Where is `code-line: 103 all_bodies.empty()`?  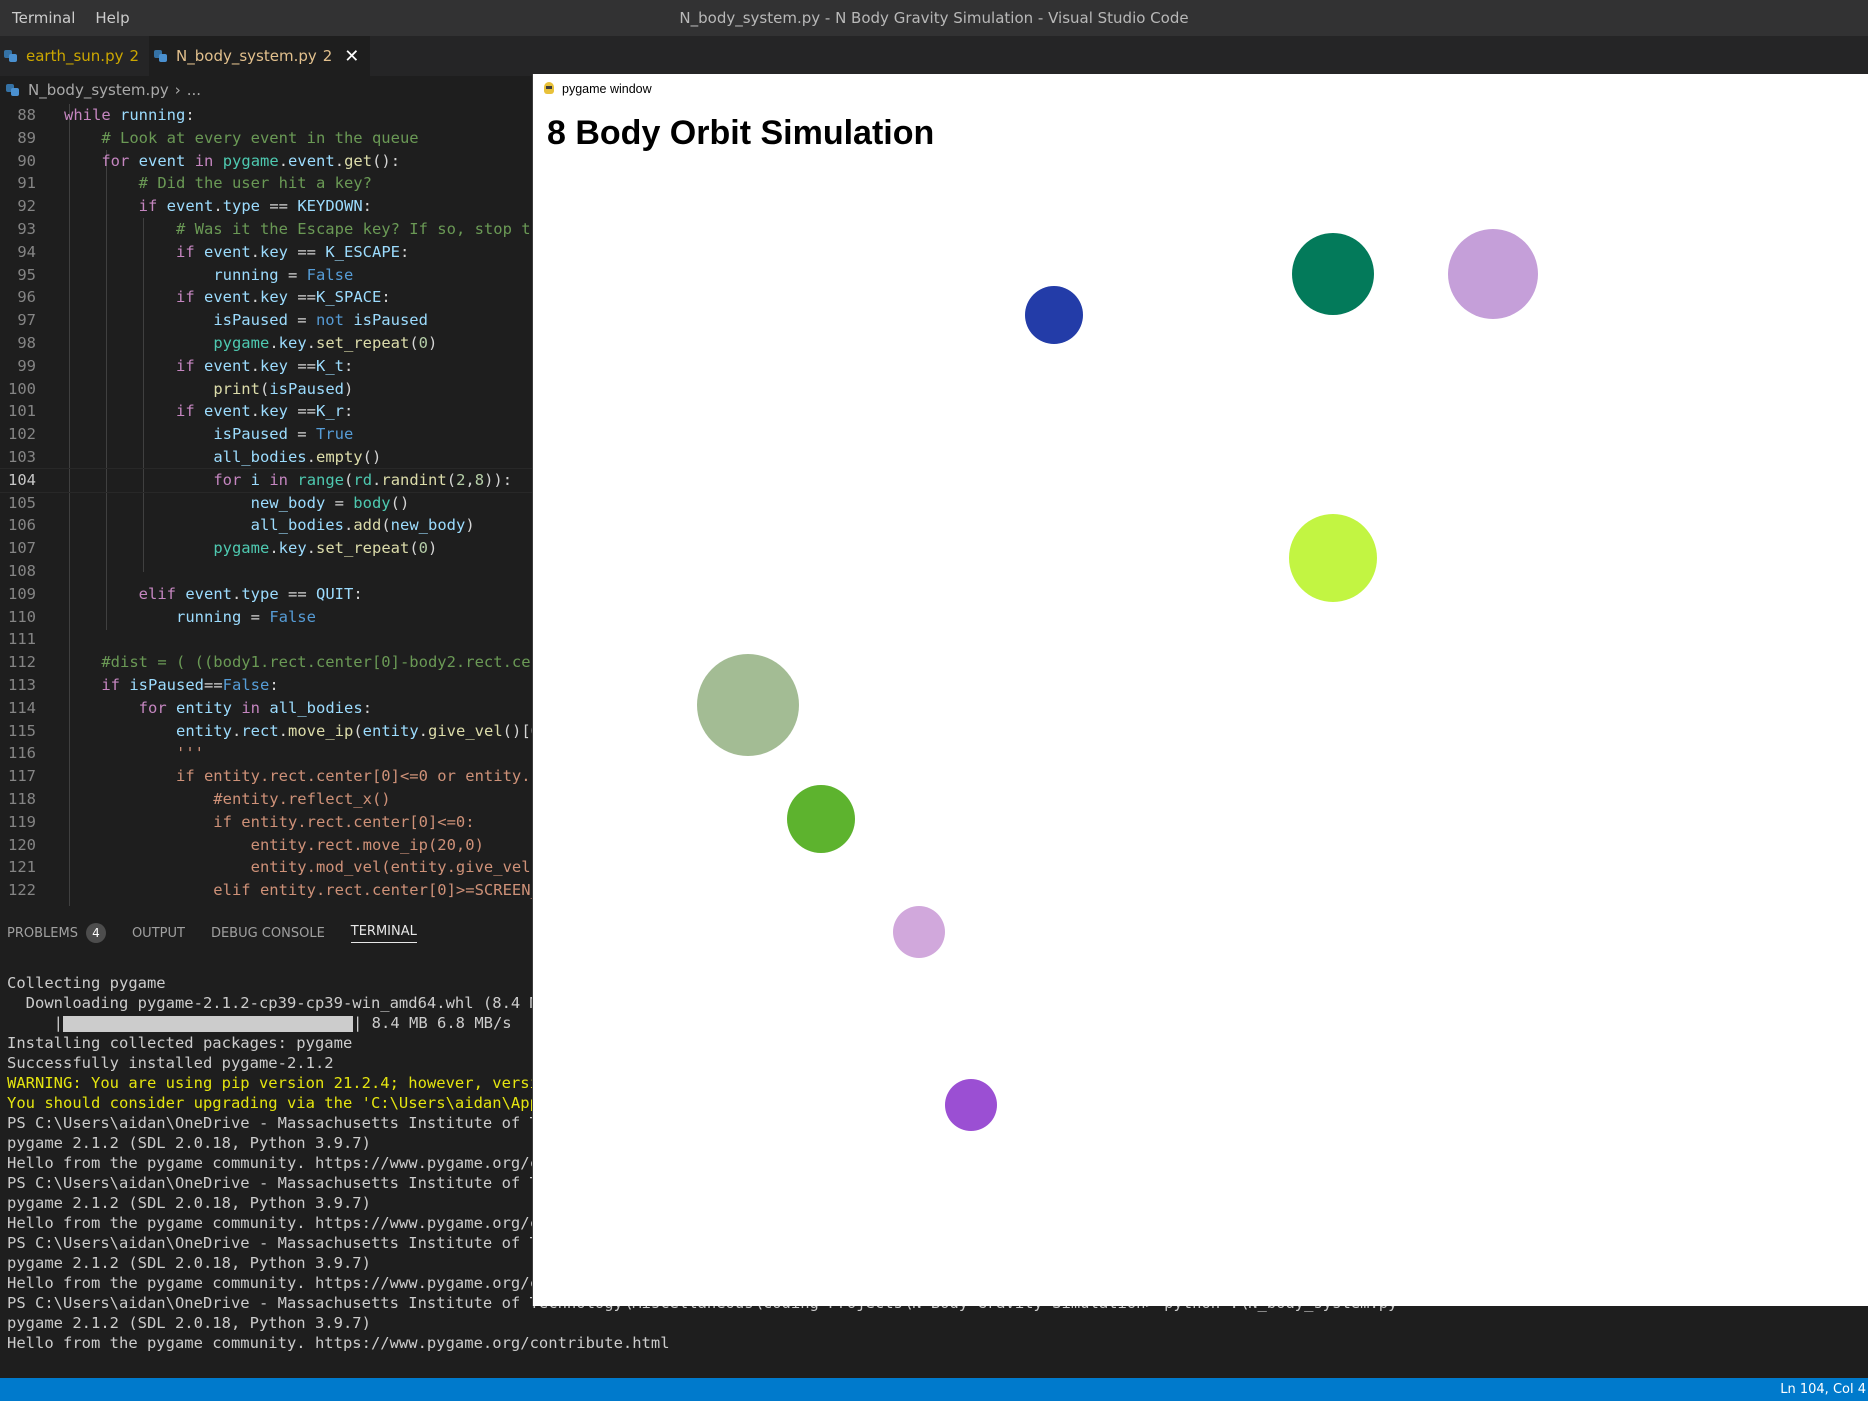
code-line: 103 all_bodies.empty() is located at coordinates (270, 457).